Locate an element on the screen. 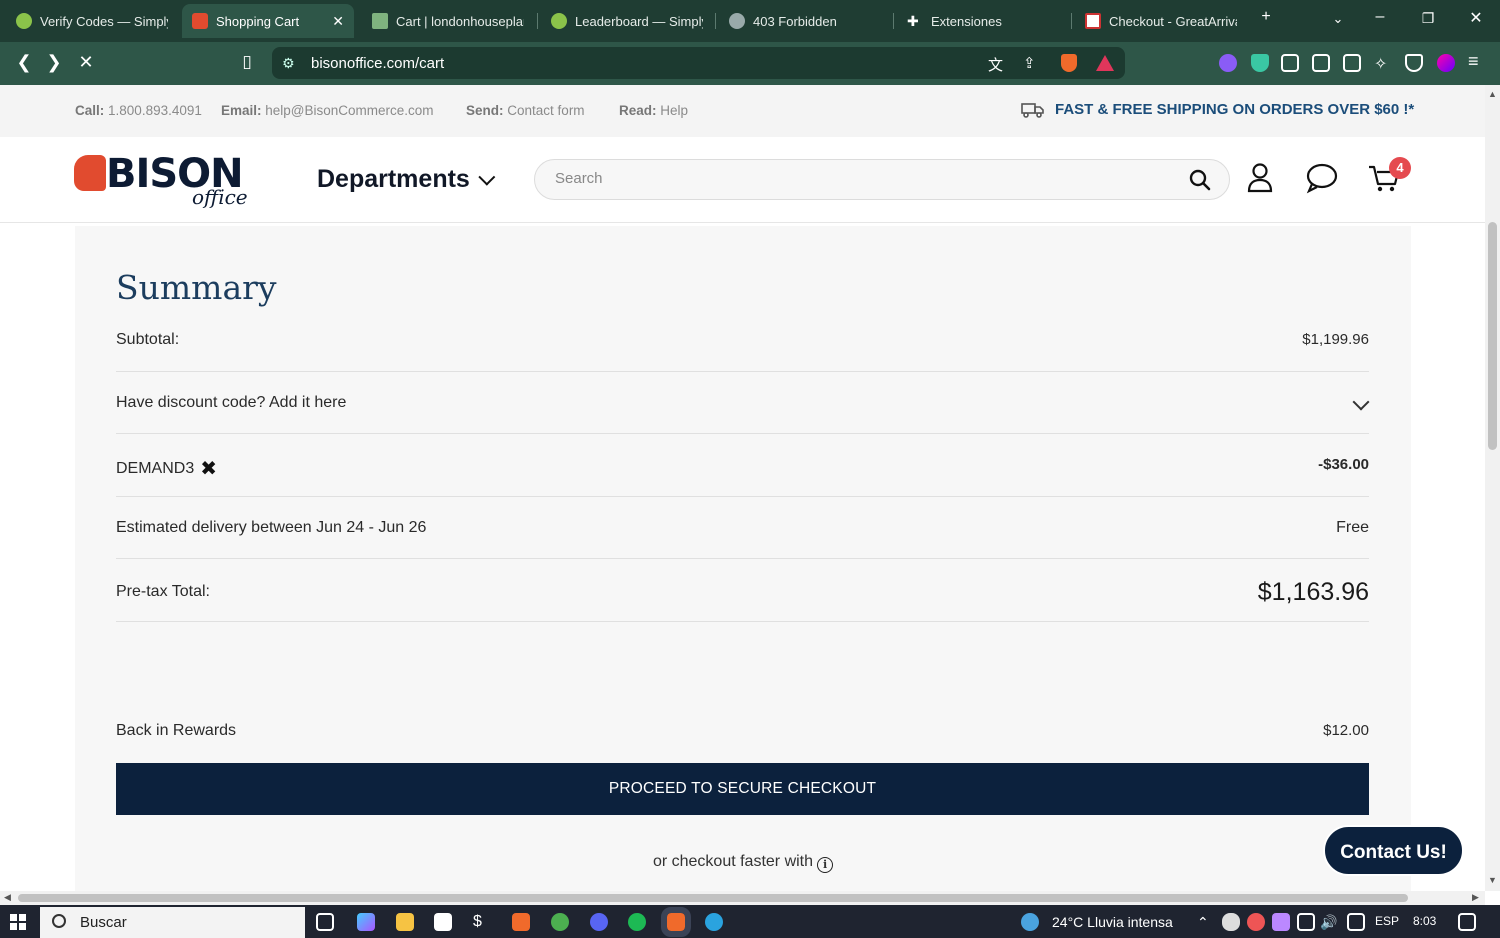 This screenshot has width=1500, height=938. extension-purple-icon is located at coordinates (1228, 63).